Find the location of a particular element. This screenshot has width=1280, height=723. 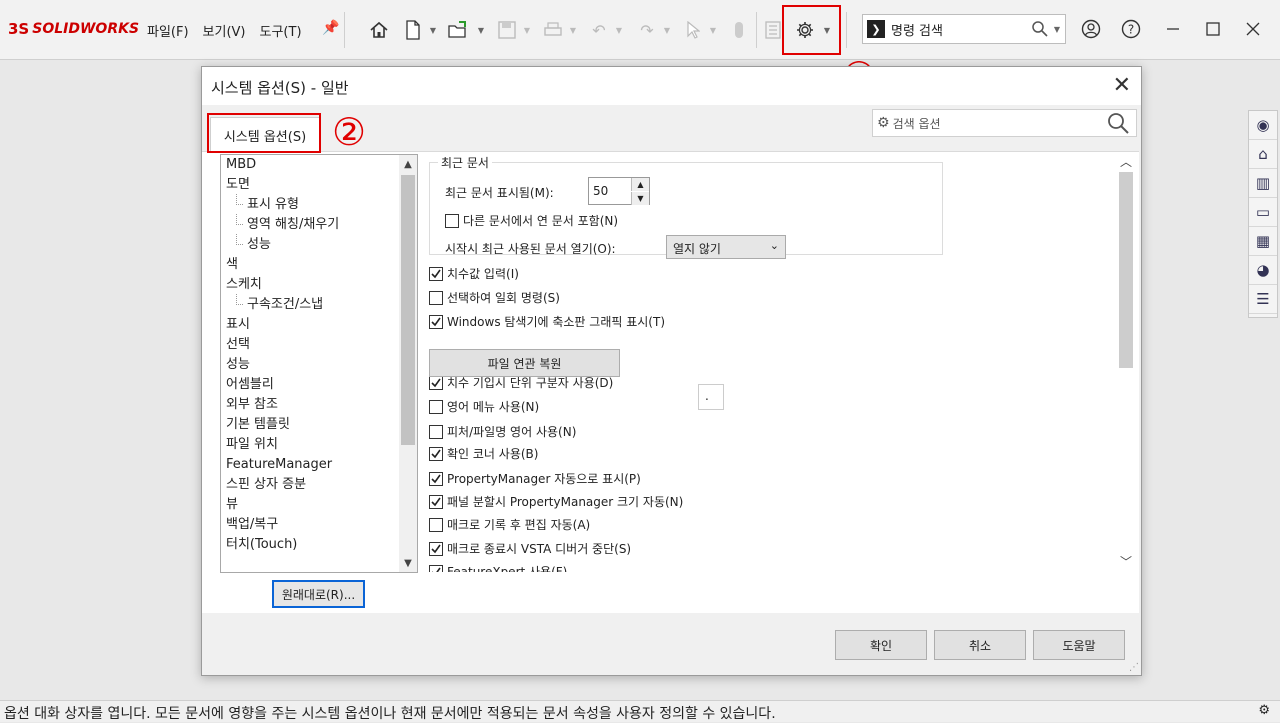

task-pane-resources-icon: ◉ is located at coordinates (1263, 125).